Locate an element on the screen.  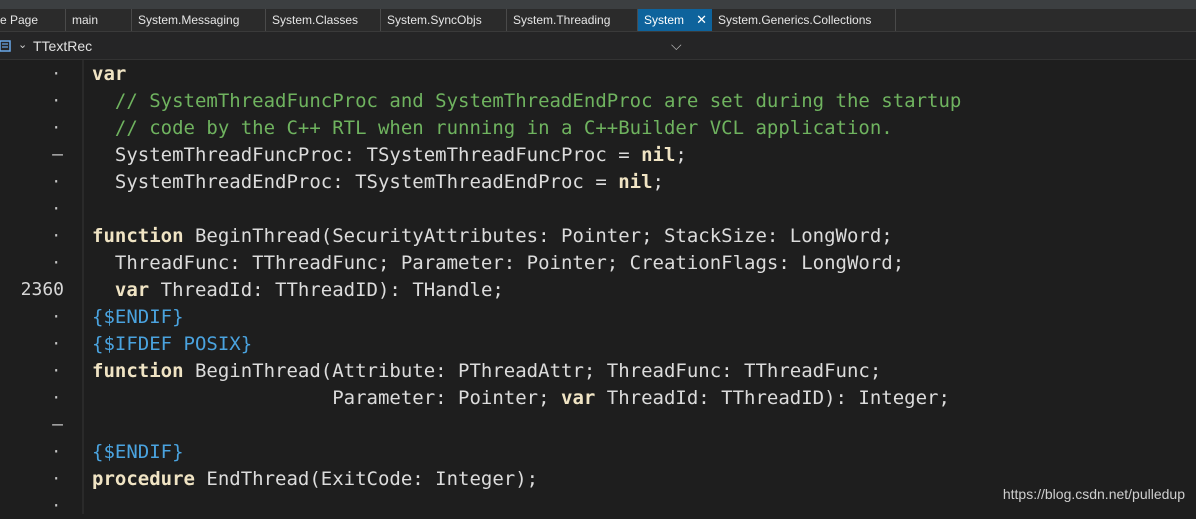
tab-label: System.Classes is located at coordinates (315, 20).